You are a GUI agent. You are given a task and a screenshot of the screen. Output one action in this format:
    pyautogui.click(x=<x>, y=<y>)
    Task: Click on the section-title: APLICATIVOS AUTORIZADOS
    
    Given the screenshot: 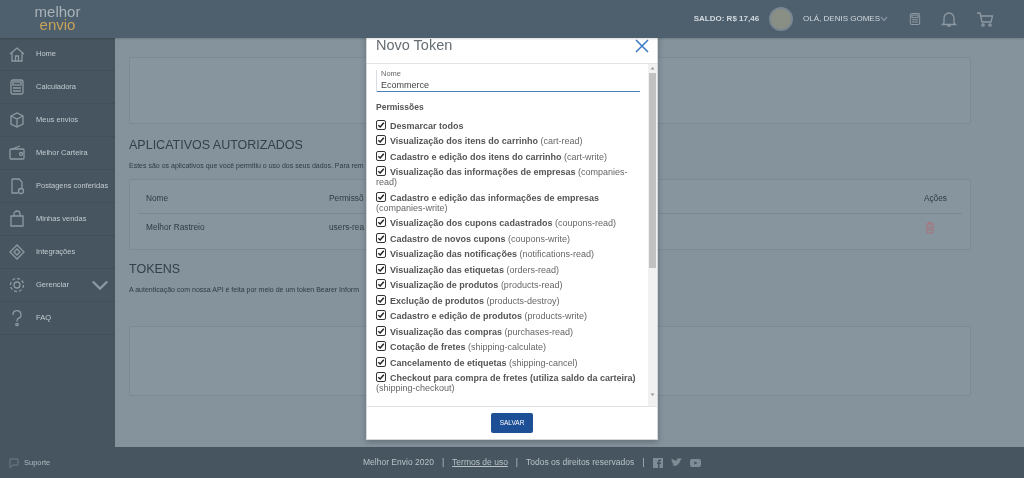 What is the action you would take?
    pyautogui.click(x=216, y=145)
    